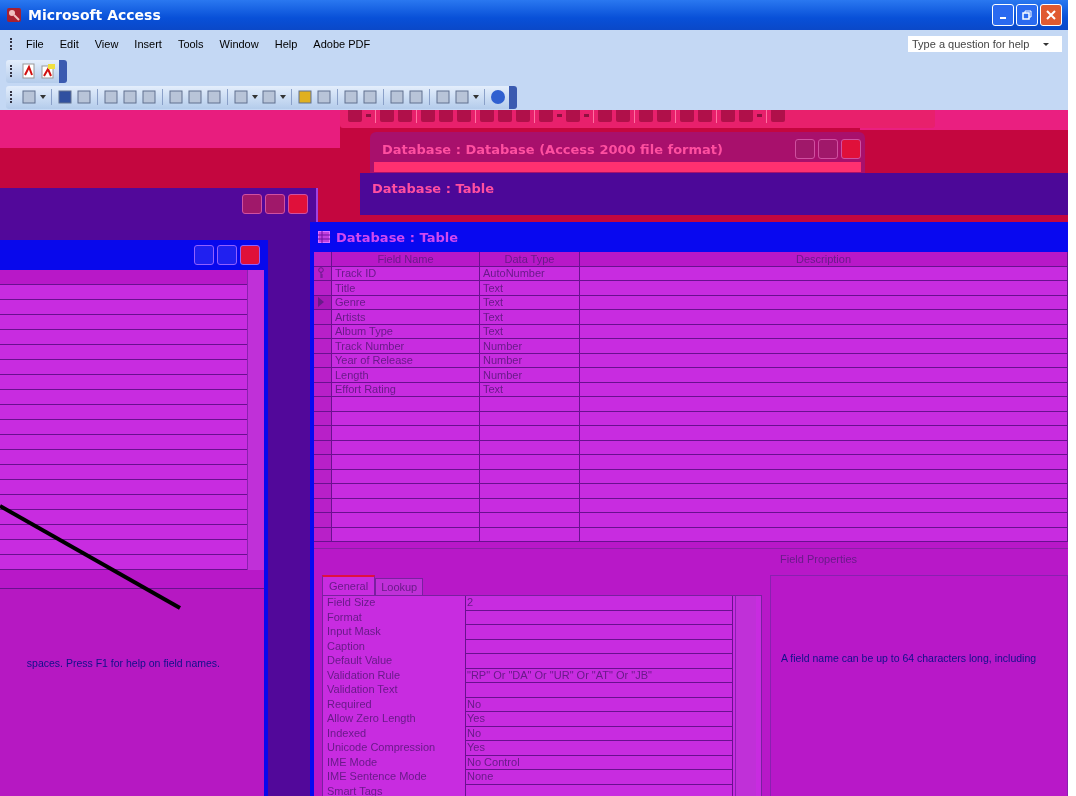  I want to click on restore-button, so click(1027, 15).